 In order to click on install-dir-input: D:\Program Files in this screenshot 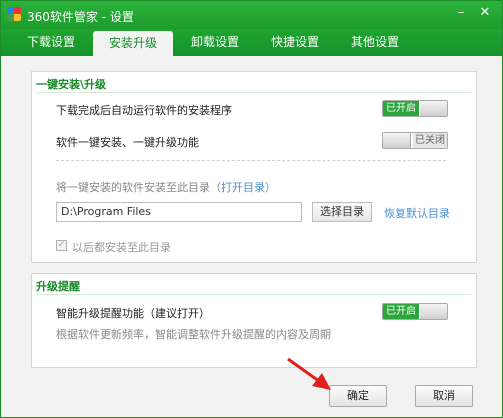, I will do `click(179, 212)`.